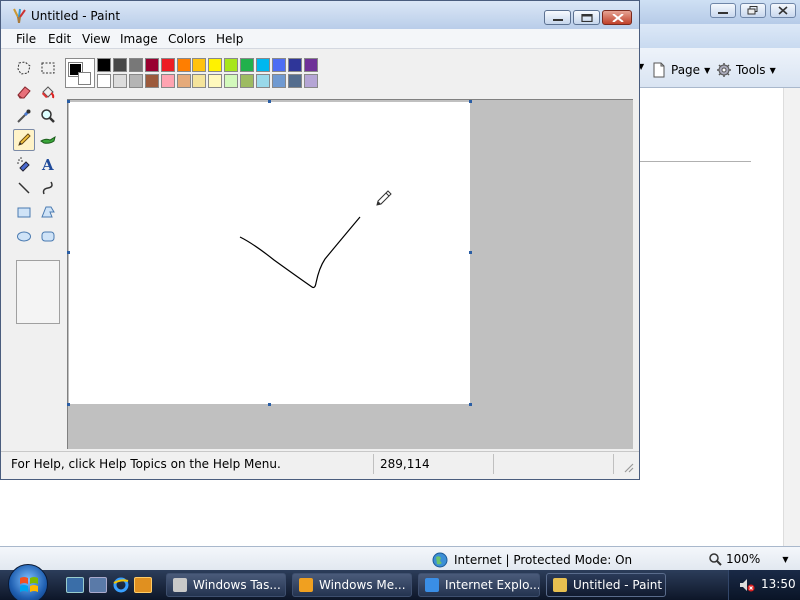  Describe the element at coordinates (48, 116) in the screenshot. I see `magnifier-tool` at that location.